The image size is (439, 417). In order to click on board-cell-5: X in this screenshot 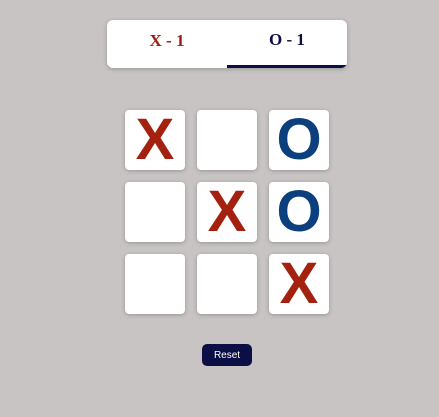, I will do `click(227, 212)`.